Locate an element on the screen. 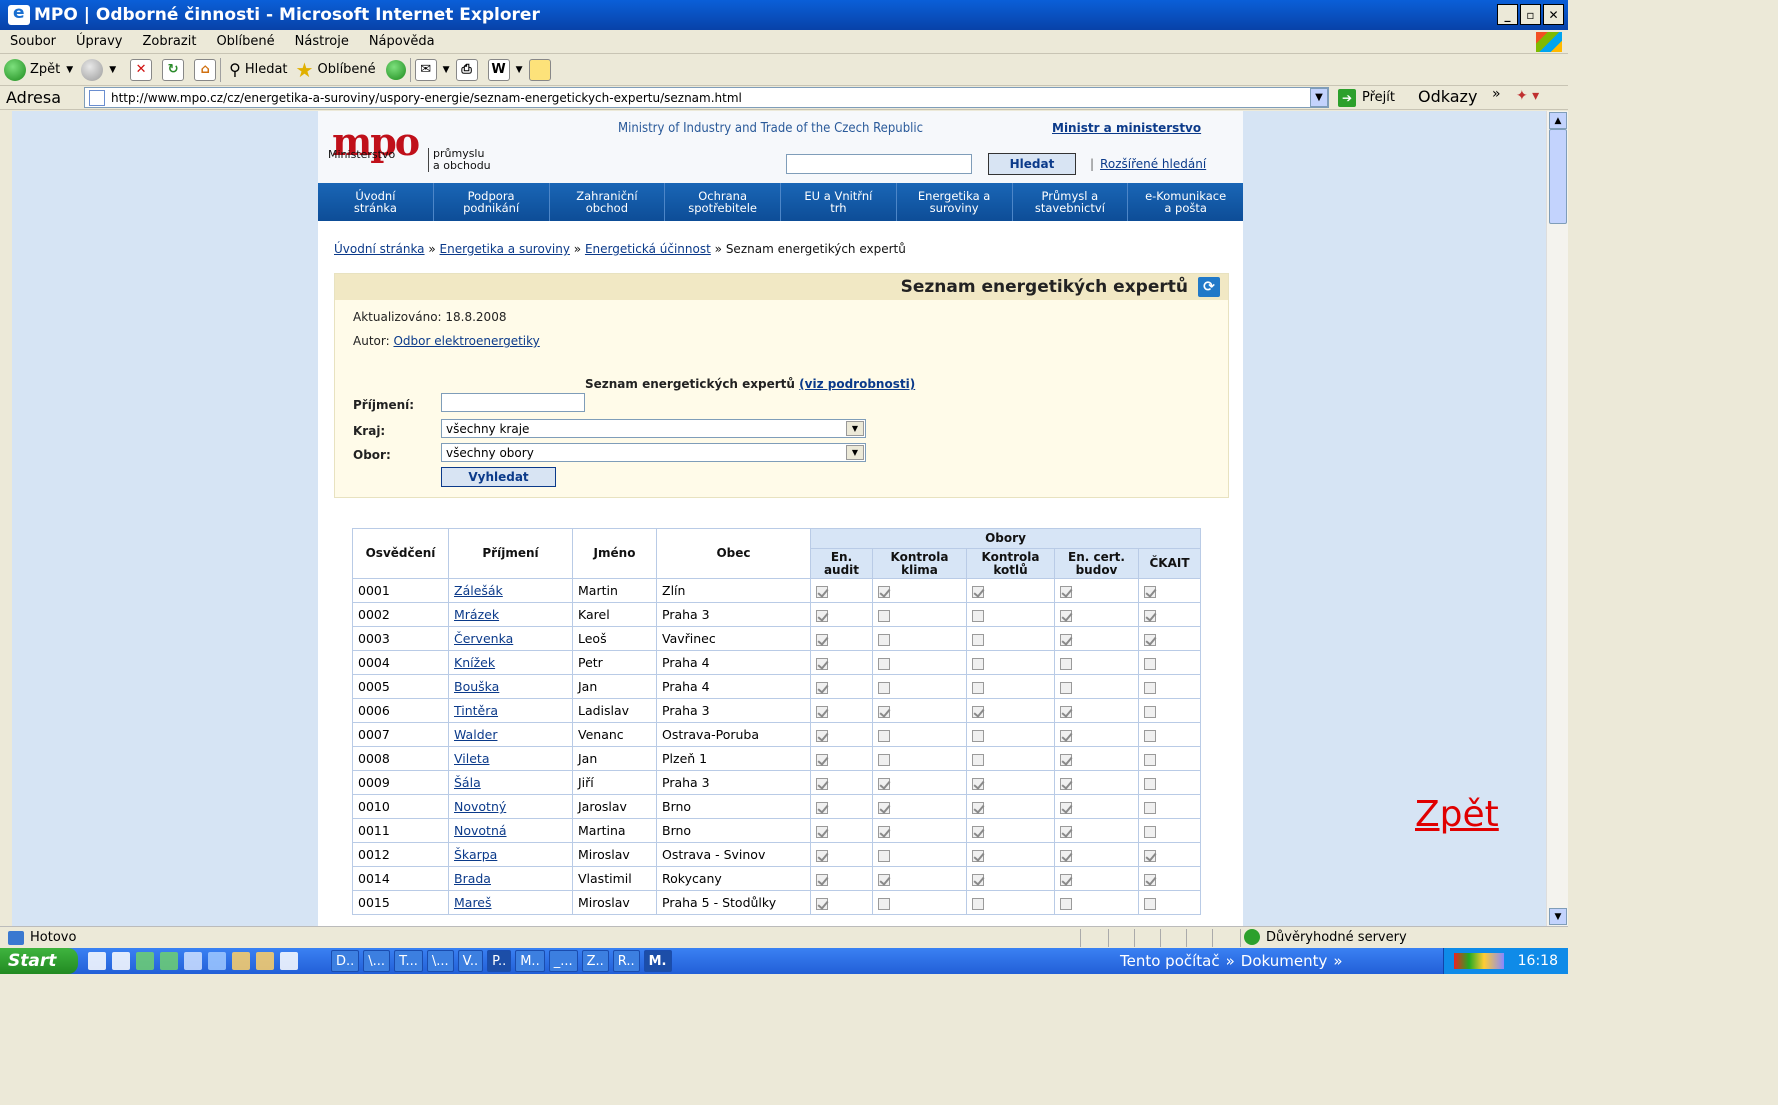 The width and height of the screenshot is (1778, 1105). surname-link: Walder is located at coordinates (475, 734).